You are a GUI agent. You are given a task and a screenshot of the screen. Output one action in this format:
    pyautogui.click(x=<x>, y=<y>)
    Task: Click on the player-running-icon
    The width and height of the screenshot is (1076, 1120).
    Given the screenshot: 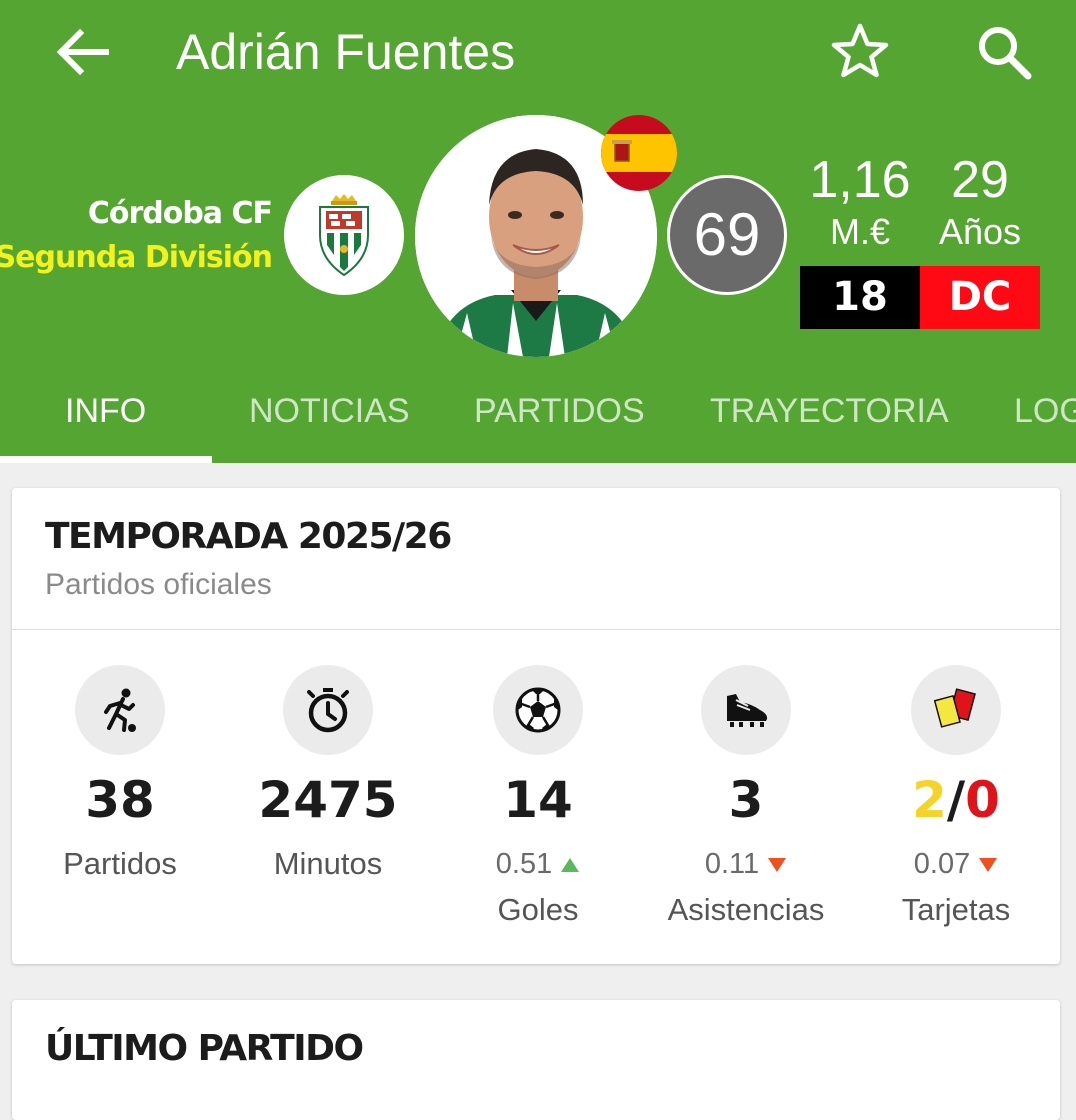 What is the action you would take?
    pyautogui.click(x=120, y=710)
    